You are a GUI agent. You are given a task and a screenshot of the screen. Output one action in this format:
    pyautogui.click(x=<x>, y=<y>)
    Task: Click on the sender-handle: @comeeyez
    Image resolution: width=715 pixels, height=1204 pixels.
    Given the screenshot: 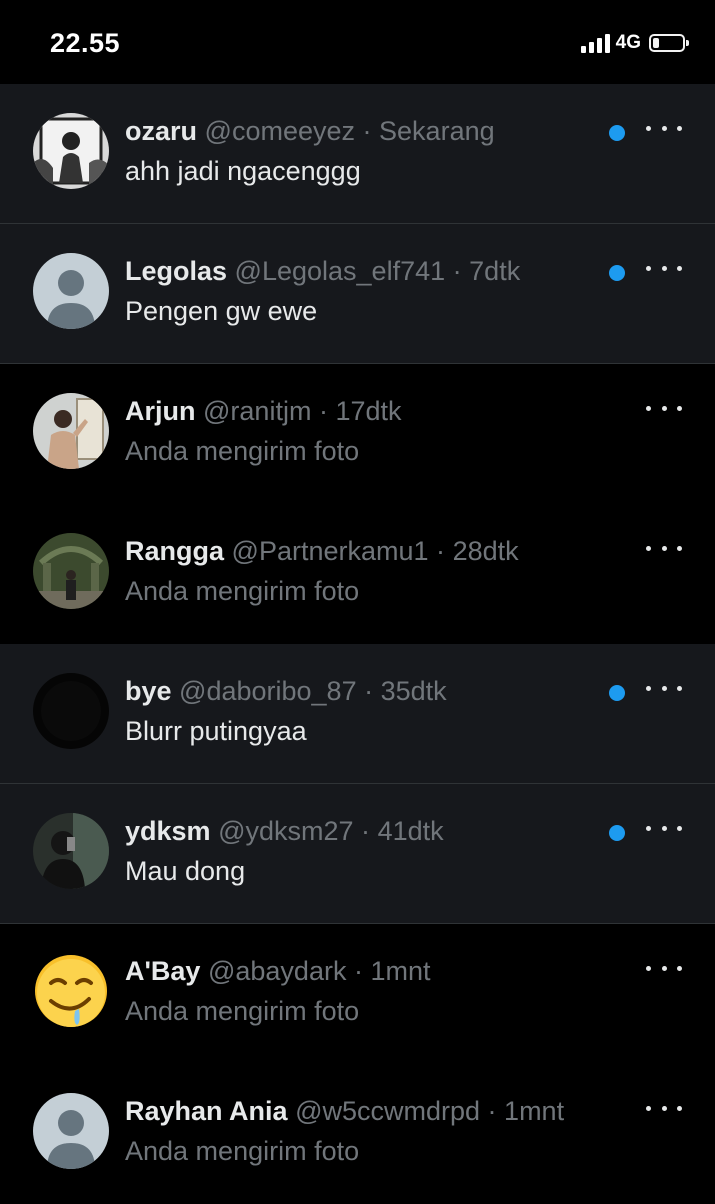 What is the action you would take?
    pyautogui.click(x=279, y=131)
    